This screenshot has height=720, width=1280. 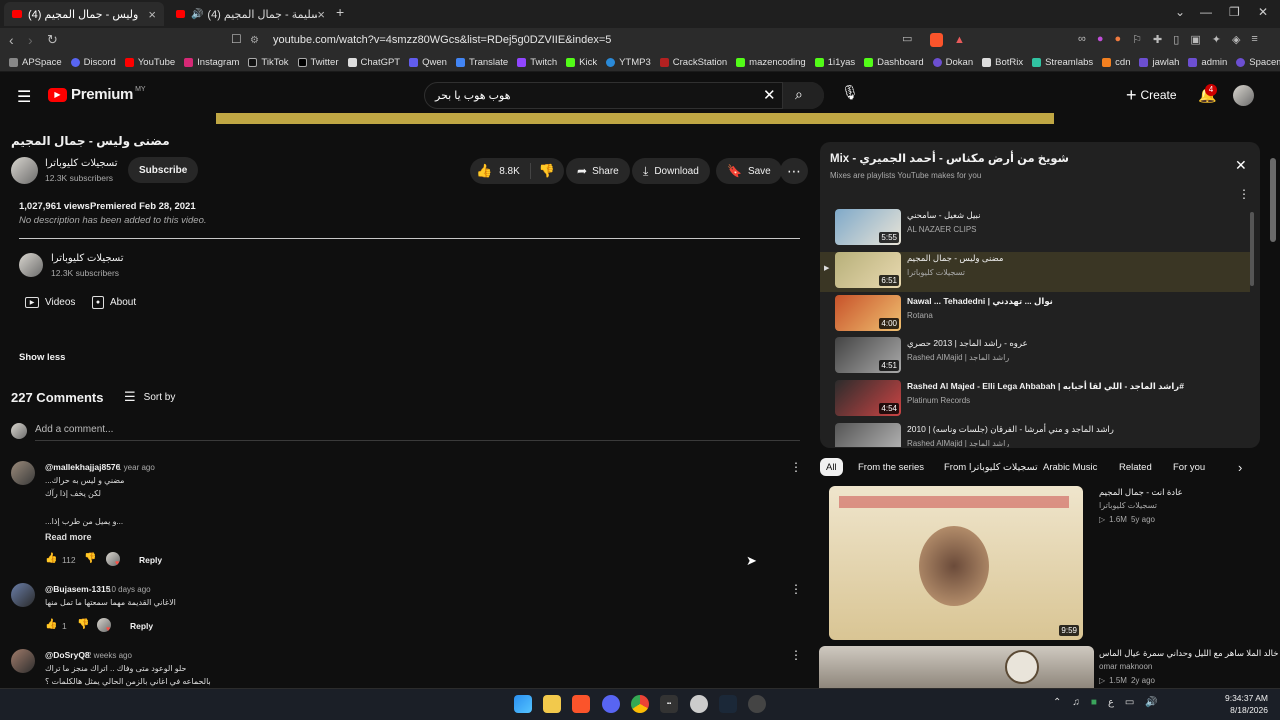 What do you see at coordinates (340, 12) in the screenshot?
I see `new-tab-icon: +` at bounding box center [340, 12].